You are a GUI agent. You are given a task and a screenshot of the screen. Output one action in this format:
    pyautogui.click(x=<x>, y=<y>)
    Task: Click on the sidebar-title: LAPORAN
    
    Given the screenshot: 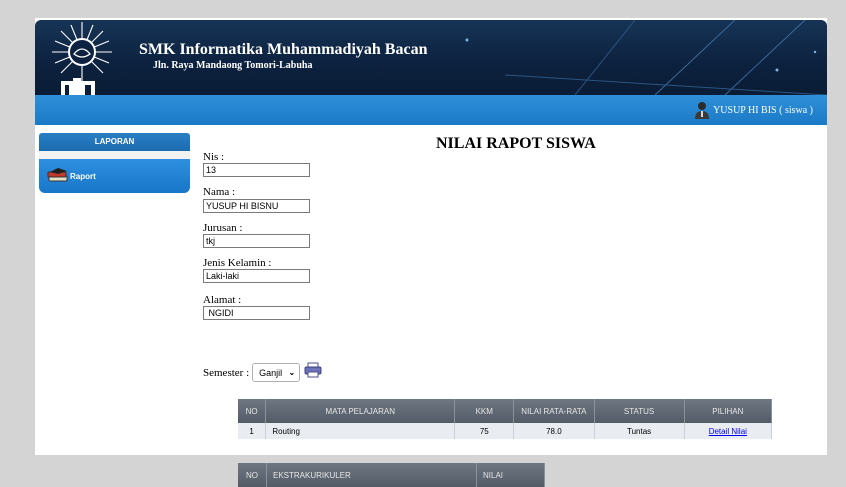 What is the action you would take?
    pyautogui.click(x=114, y=142)
    